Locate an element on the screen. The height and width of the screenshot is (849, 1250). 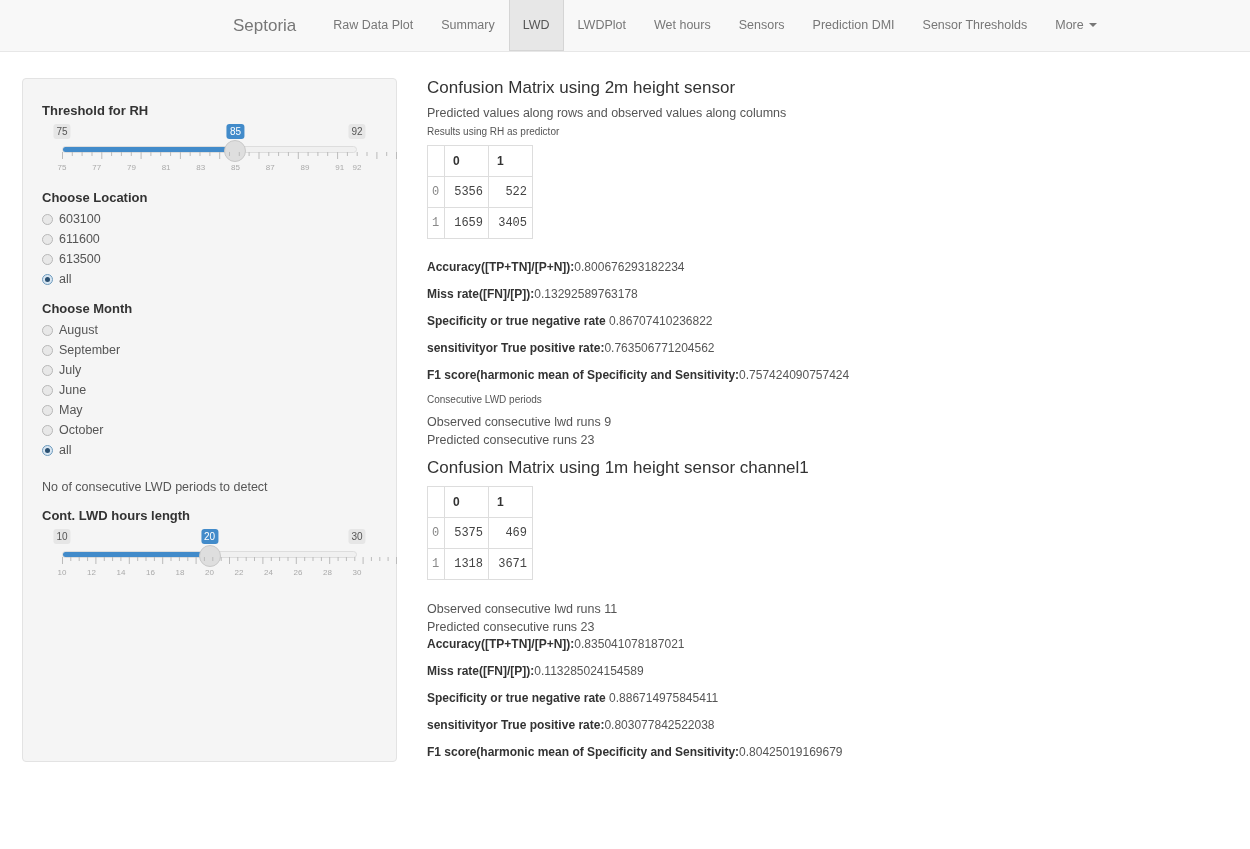
min-label: 10 is located at coordinates (62, 536).